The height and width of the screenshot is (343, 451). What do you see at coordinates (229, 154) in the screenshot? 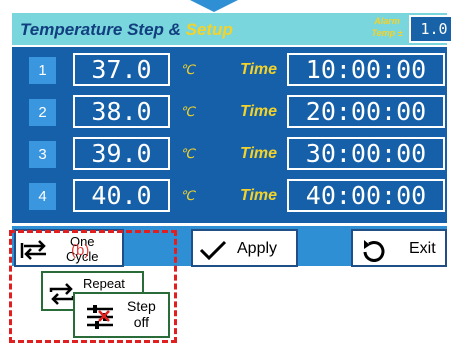
I see `step-row: 3 39.0 ℃ Time 30:00:00` at bounding box center [229, 154].